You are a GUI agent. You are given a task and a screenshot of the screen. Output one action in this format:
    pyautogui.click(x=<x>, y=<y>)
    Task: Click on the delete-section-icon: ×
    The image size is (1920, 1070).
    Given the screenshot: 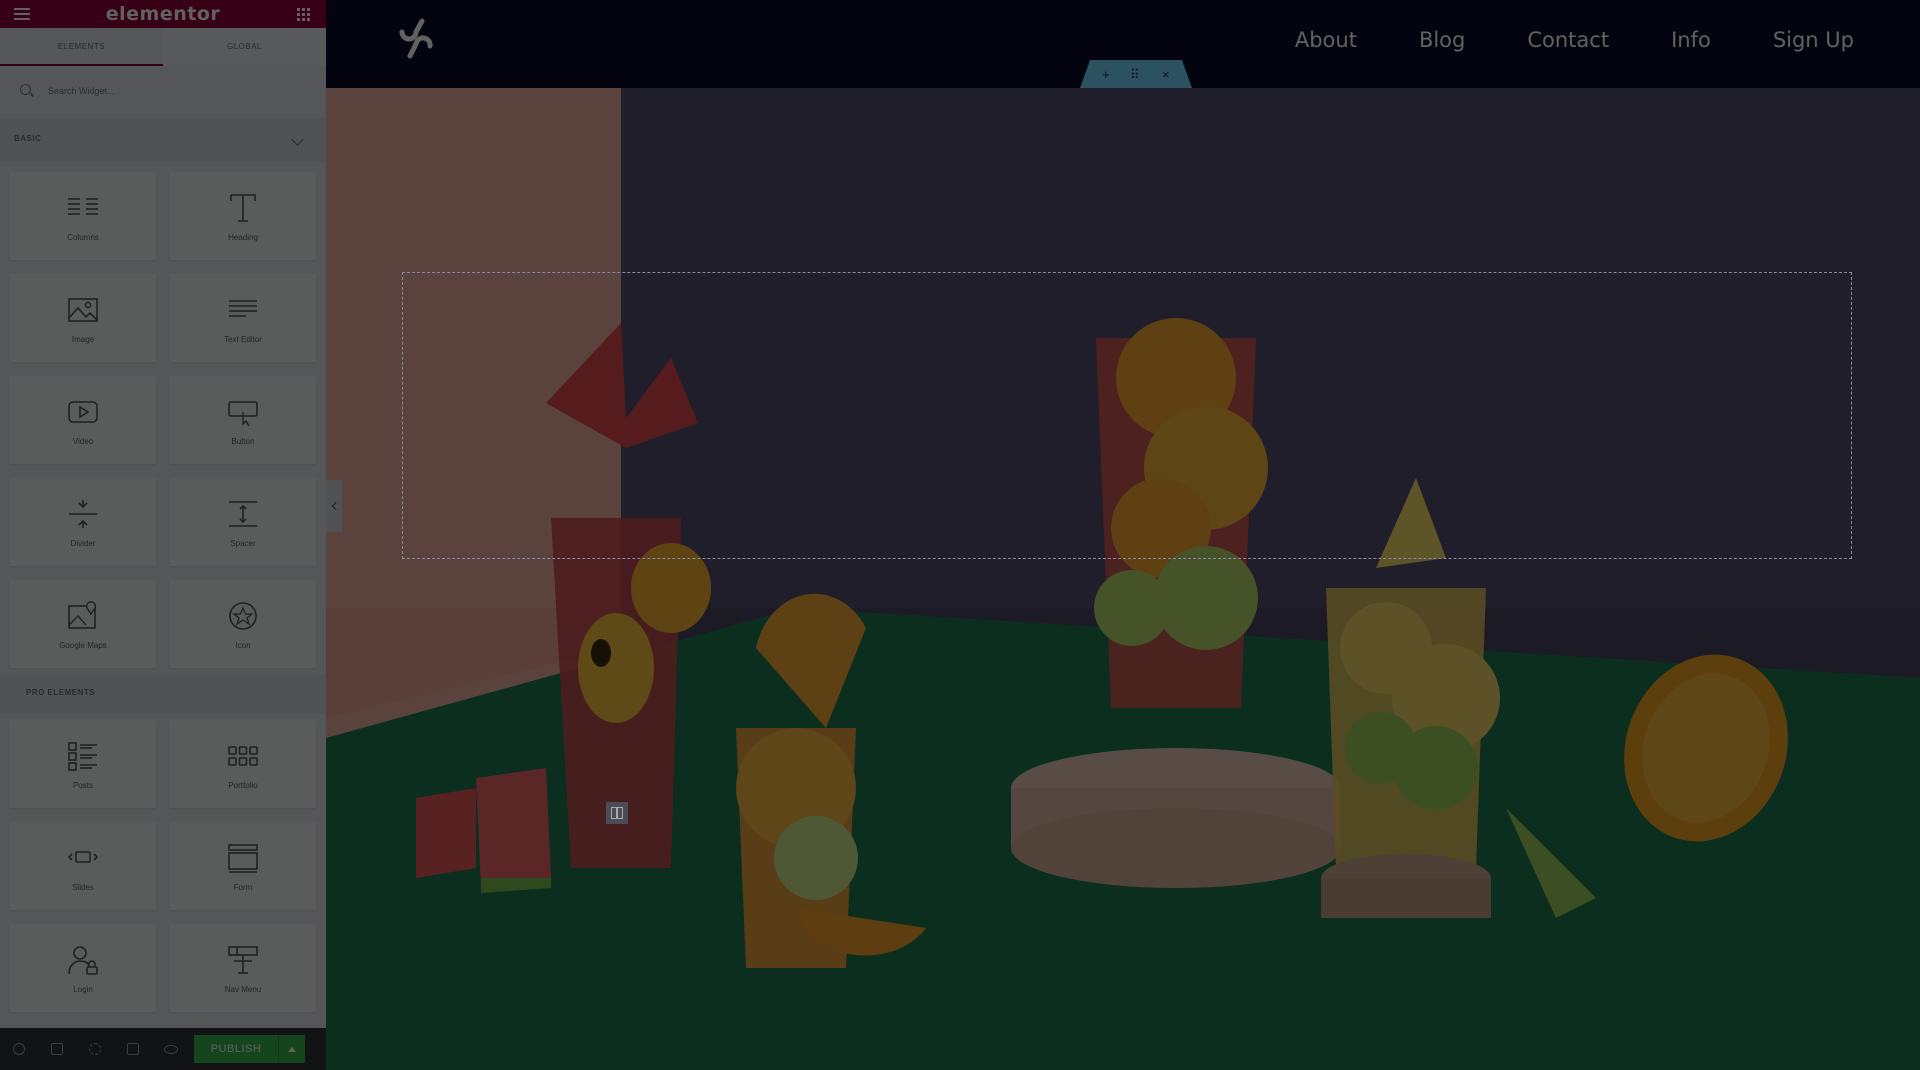 What is the action you would take?
    pyautogui.click(x=1166, y=74)
    